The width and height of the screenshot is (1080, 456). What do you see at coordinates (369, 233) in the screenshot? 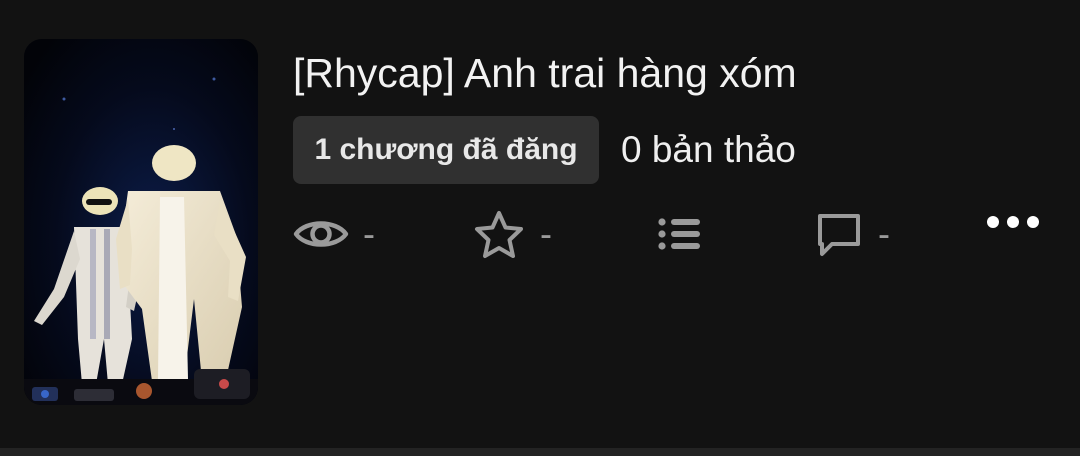
I see `views-count: -` at bounding box center [369, 233].